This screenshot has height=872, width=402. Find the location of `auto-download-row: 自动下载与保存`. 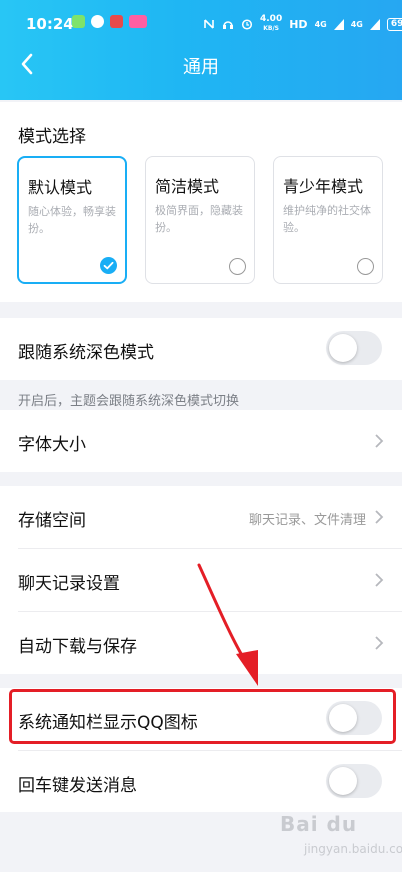

auto-download-row: 自动下载与保存 is located at coordinates (201, 643).